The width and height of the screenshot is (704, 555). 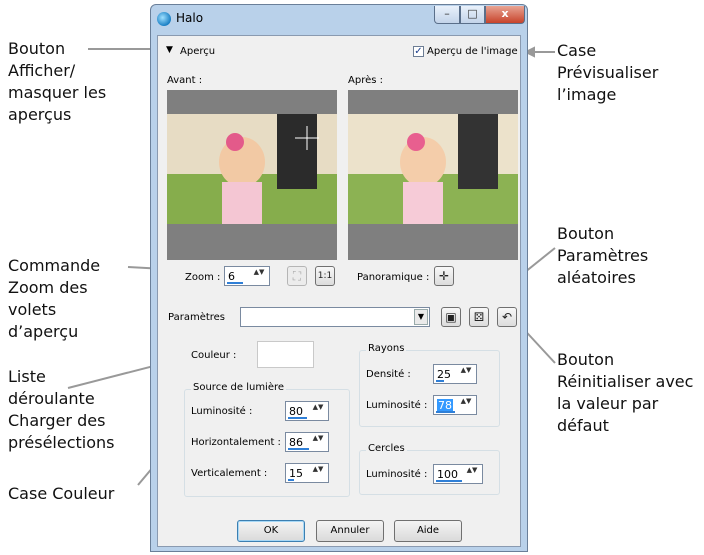 I want to click on close-button: x, so click(x=505, y=15).